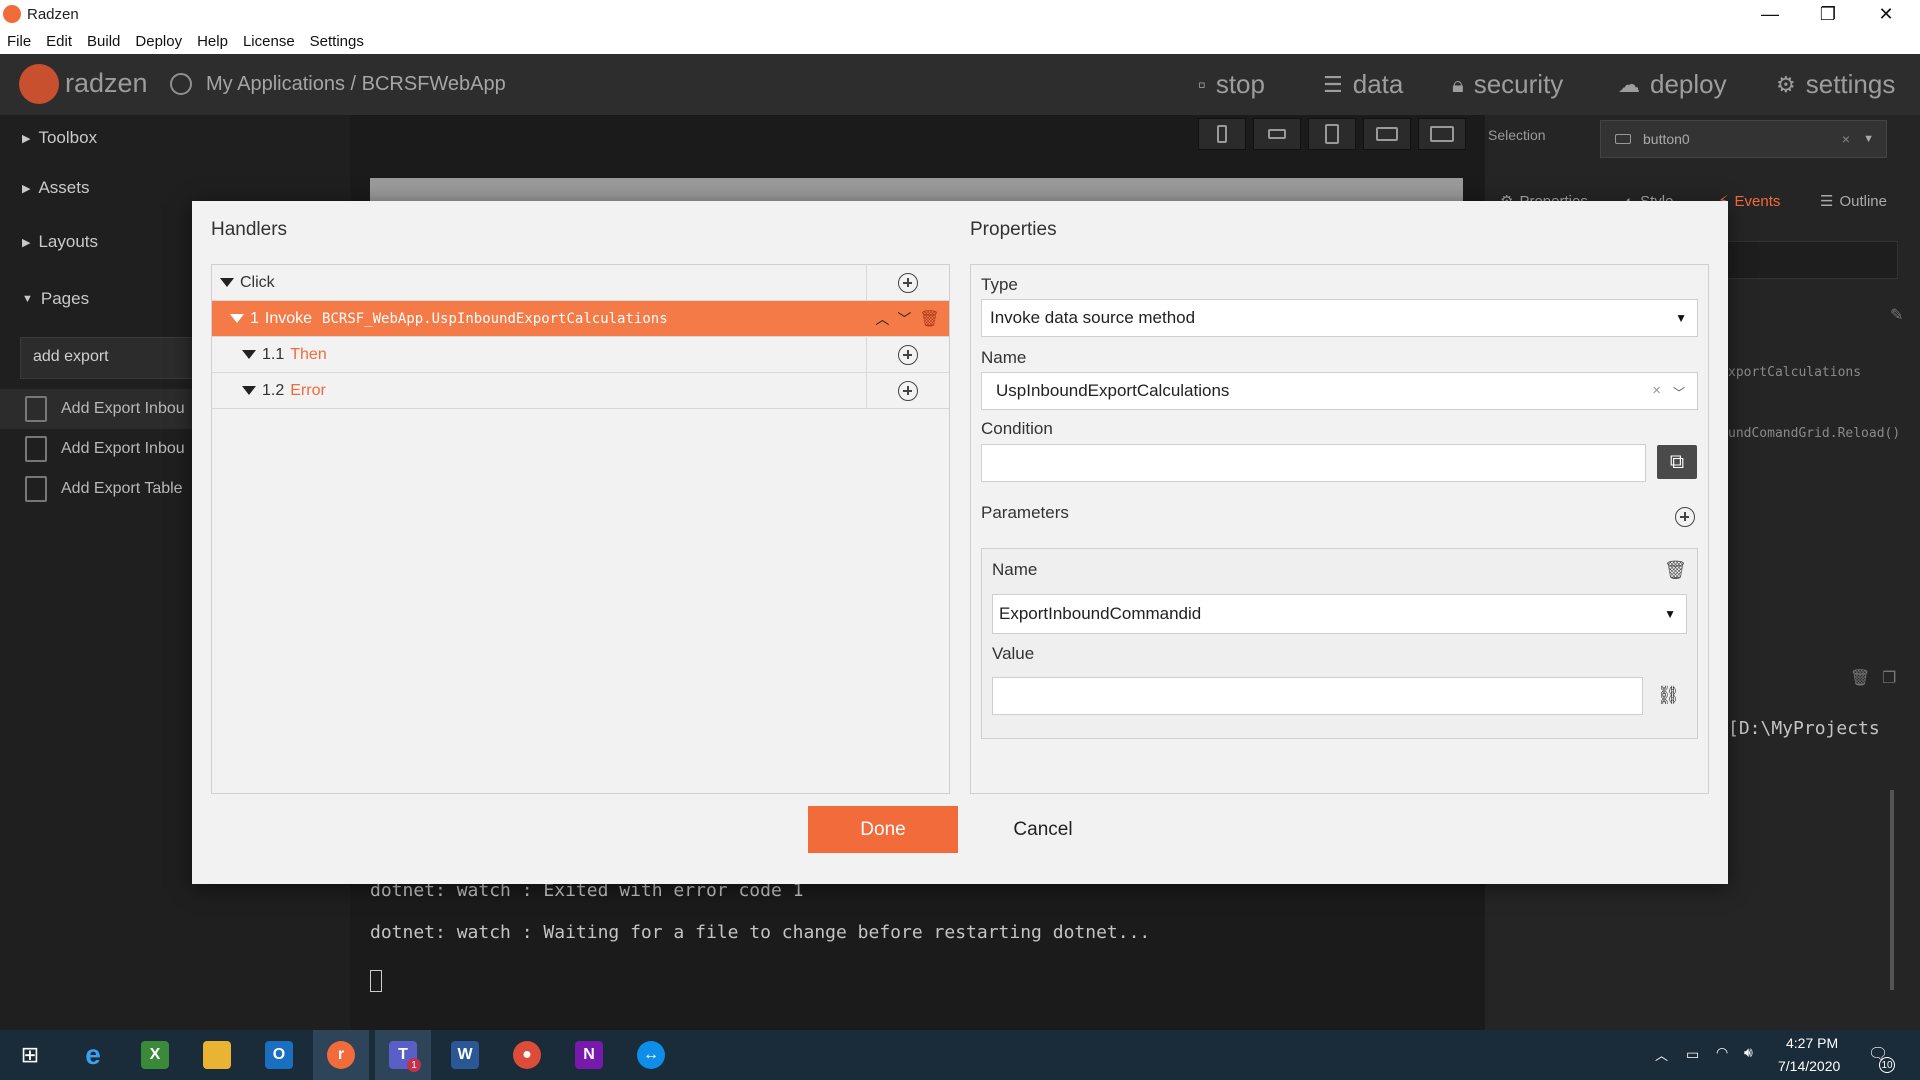 The height and width of the screenshot is (1080, 1920). I want to click on tablet-landscape-icon, so click(1387, 134).